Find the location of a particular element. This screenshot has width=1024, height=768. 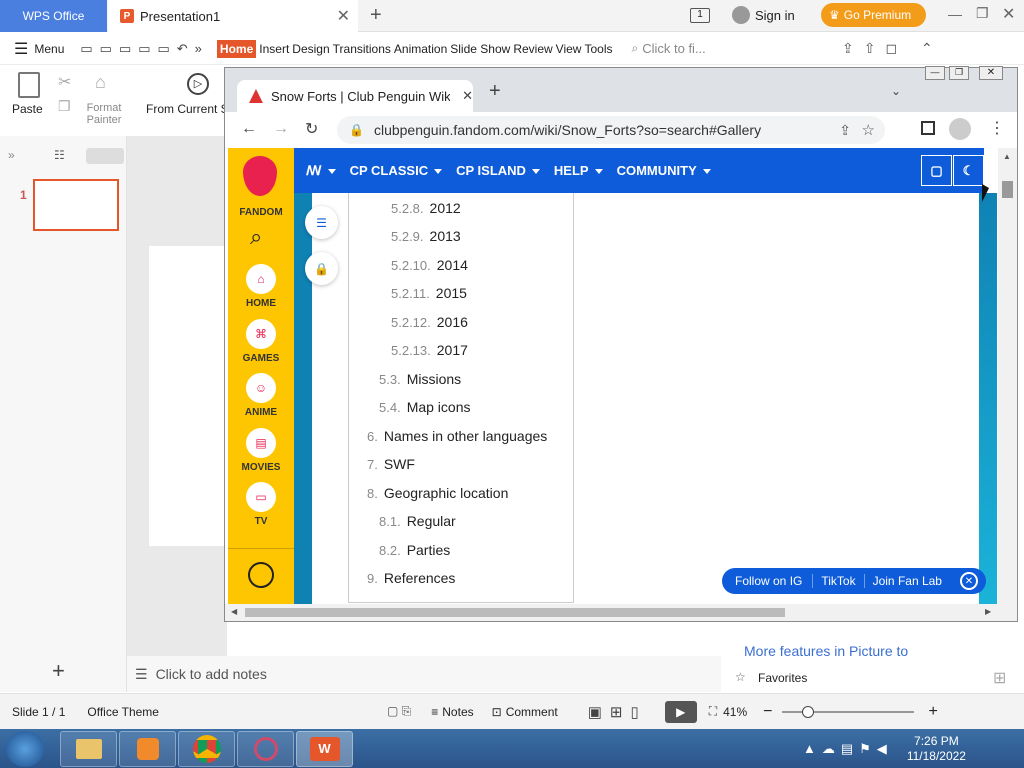

scroll-up-icon: ▲ is located at coordinates (1007, 156).